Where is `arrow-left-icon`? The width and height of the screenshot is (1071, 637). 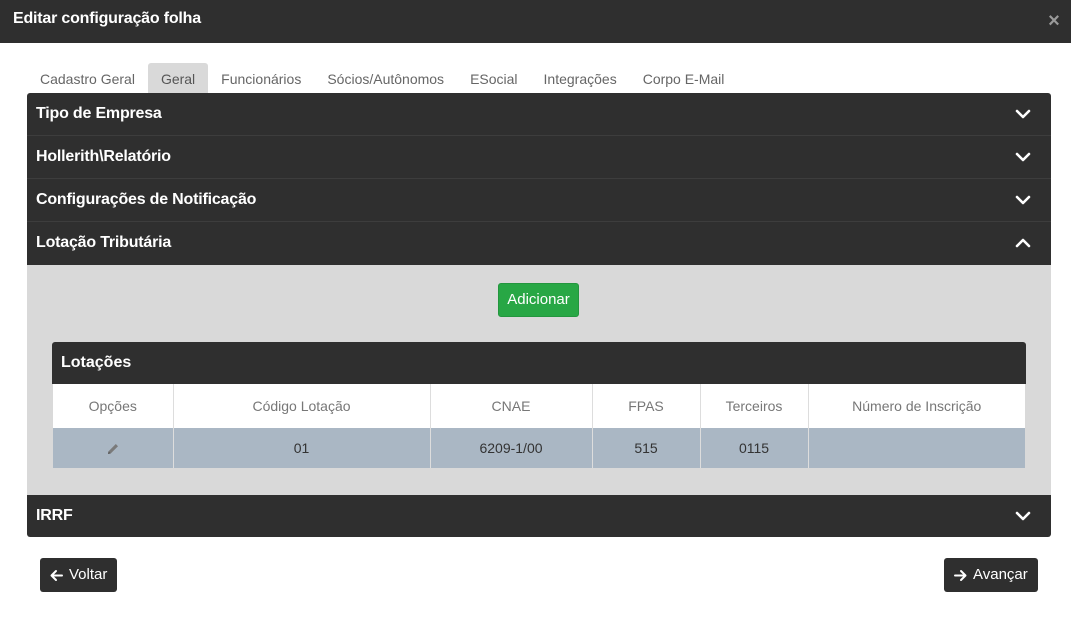
arrow-left-icon is located at coordinates (56, 575).